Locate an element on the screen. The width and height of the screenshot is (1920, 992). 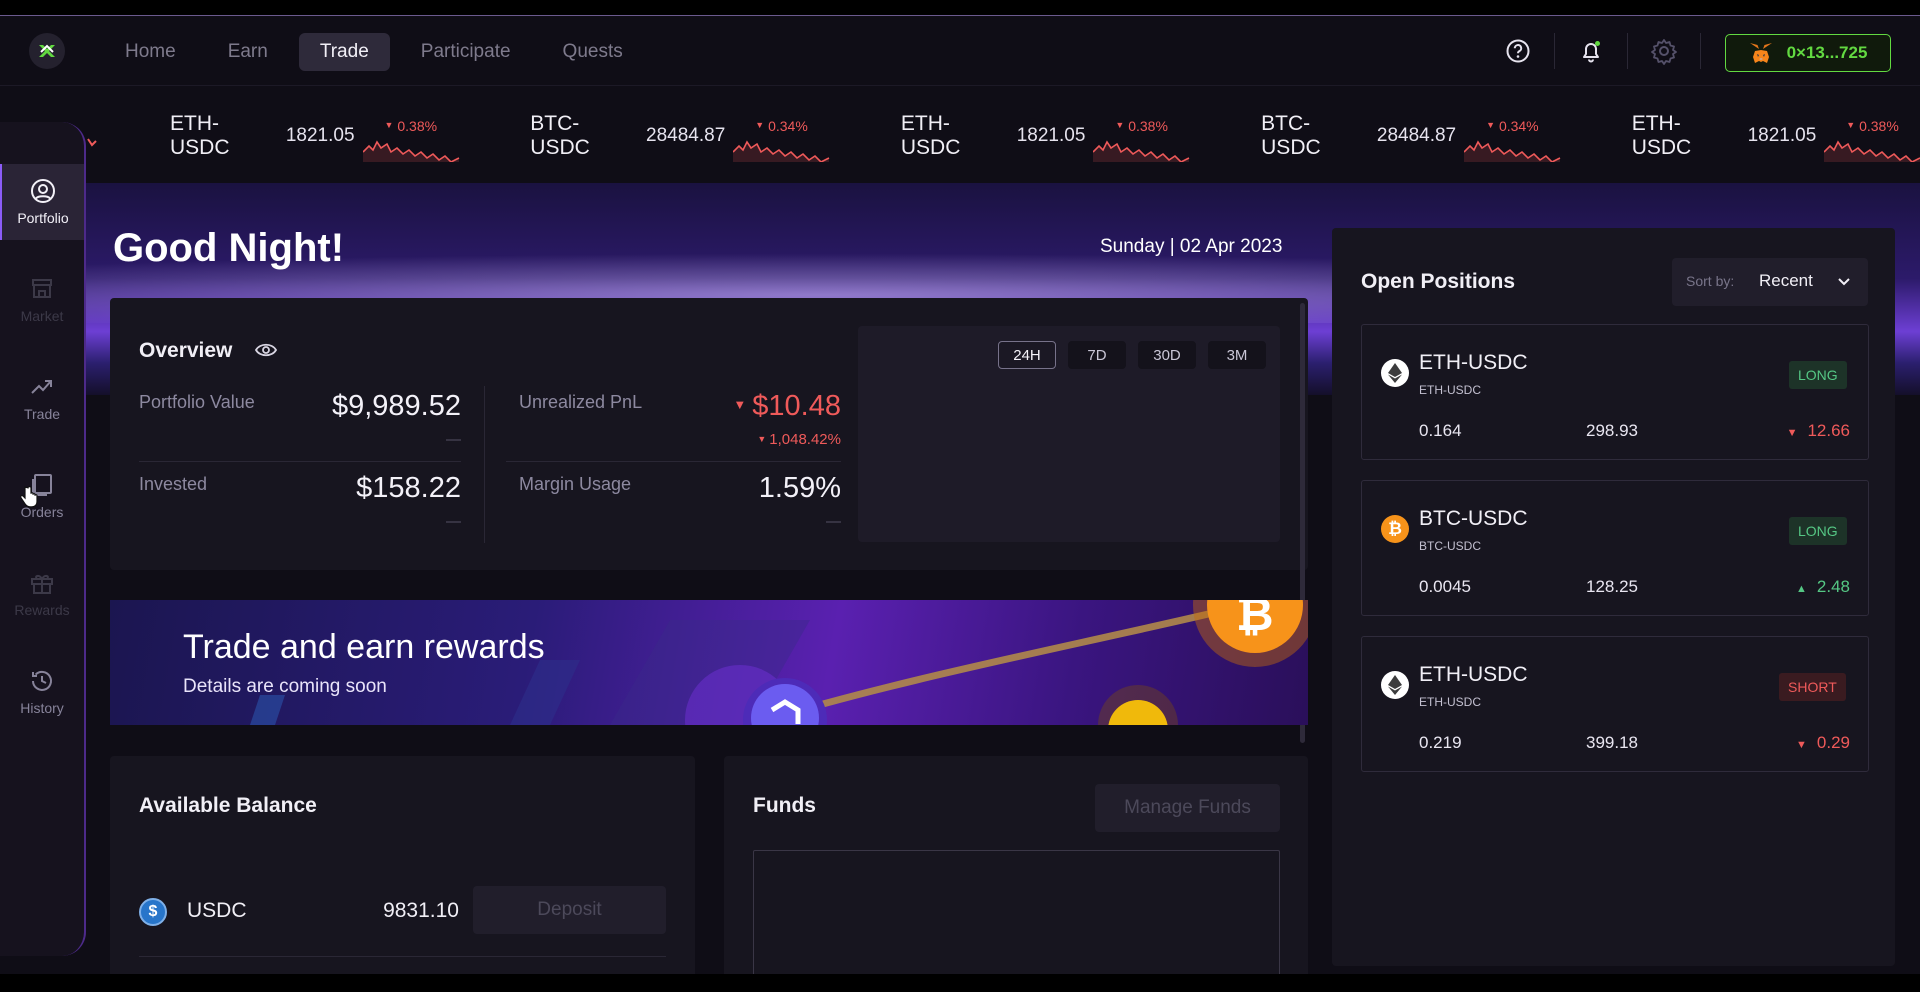
portfolio-value: $9,989.52 is located at coordinates (396, 406).